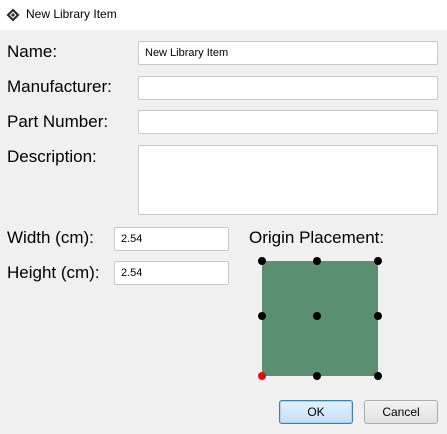  What do you see at coordinates (317, 376) in the screenshot?
I see `origin-dot-bottom-center` at bounding box center [317, 376].